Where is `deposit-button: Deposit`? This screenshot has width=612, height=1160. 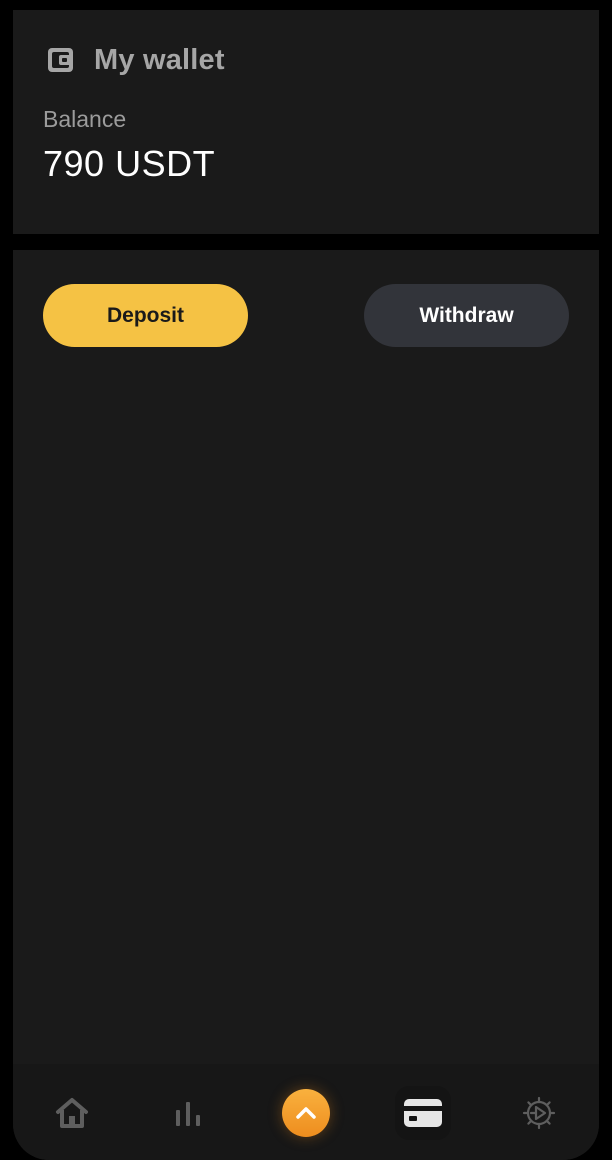 deposit-button: Deposit is located at coordinates (145, 315).